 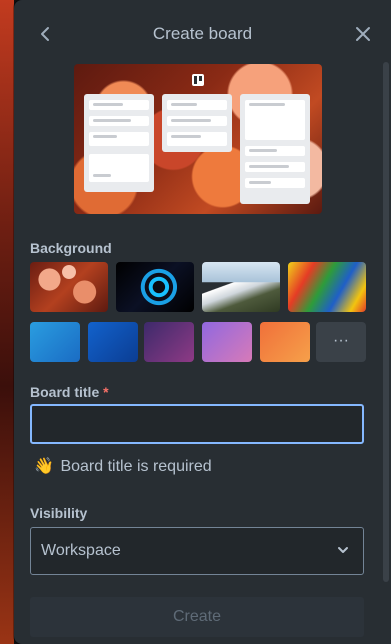 I want to click on more-backgrounds-button: ···, so click(x=341, y=342).